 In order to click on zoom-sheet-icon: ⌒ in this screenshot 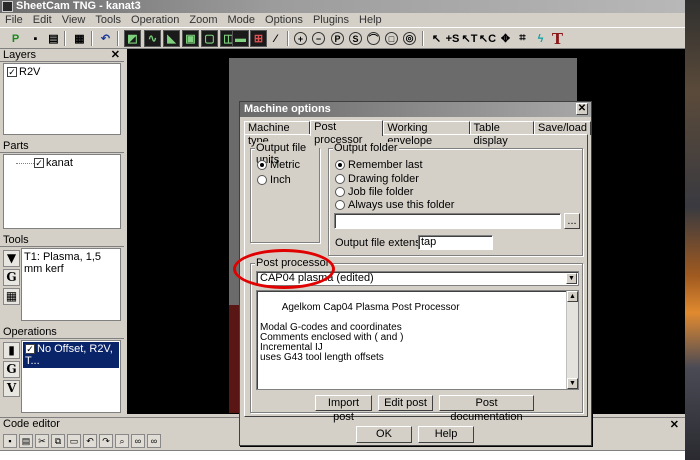, I will do `click(373, 38)`.